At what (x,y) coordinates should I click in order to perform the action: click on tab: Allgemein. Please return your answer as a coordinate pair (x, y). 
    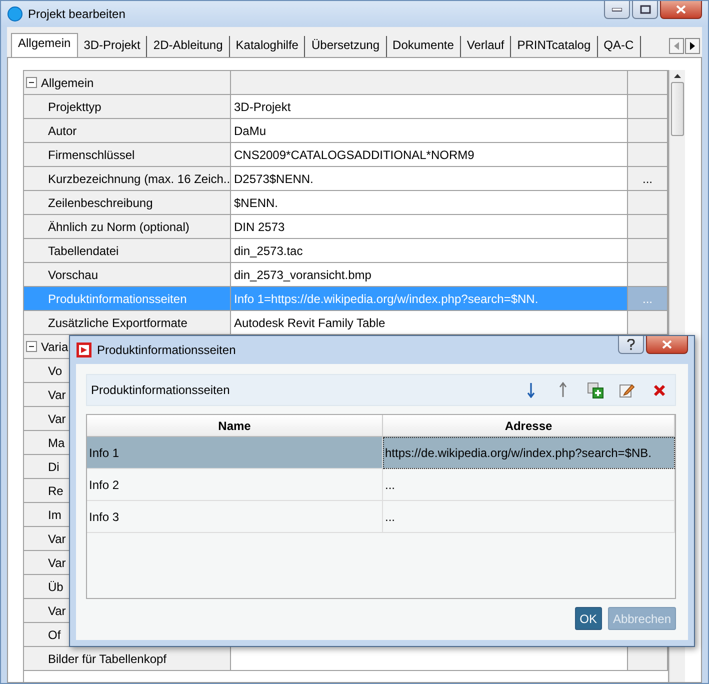
    Looking at the image, I should click on (44, 45).